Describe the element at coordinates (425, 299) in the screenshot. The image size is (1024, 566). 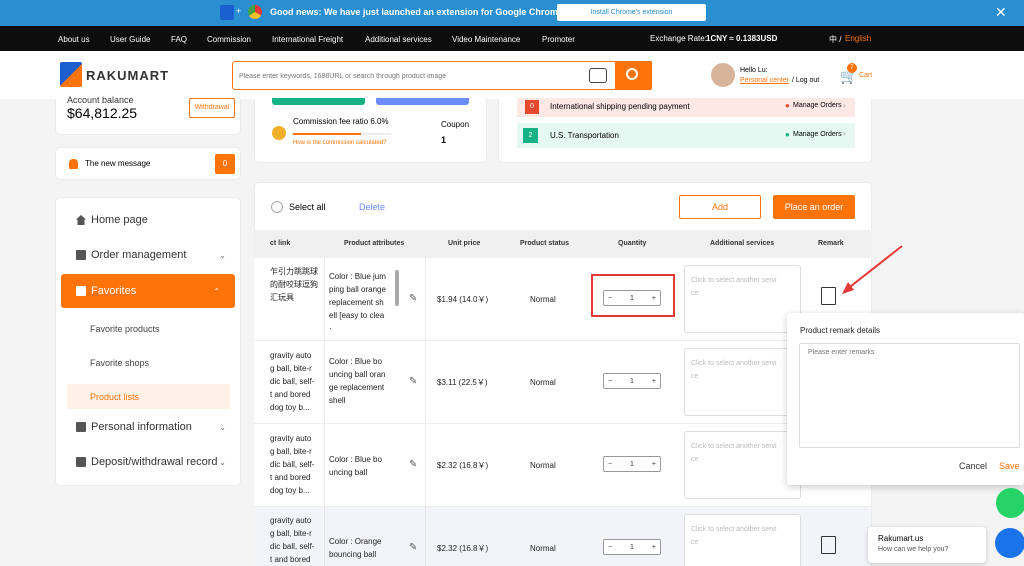
I see `divider` at that location.